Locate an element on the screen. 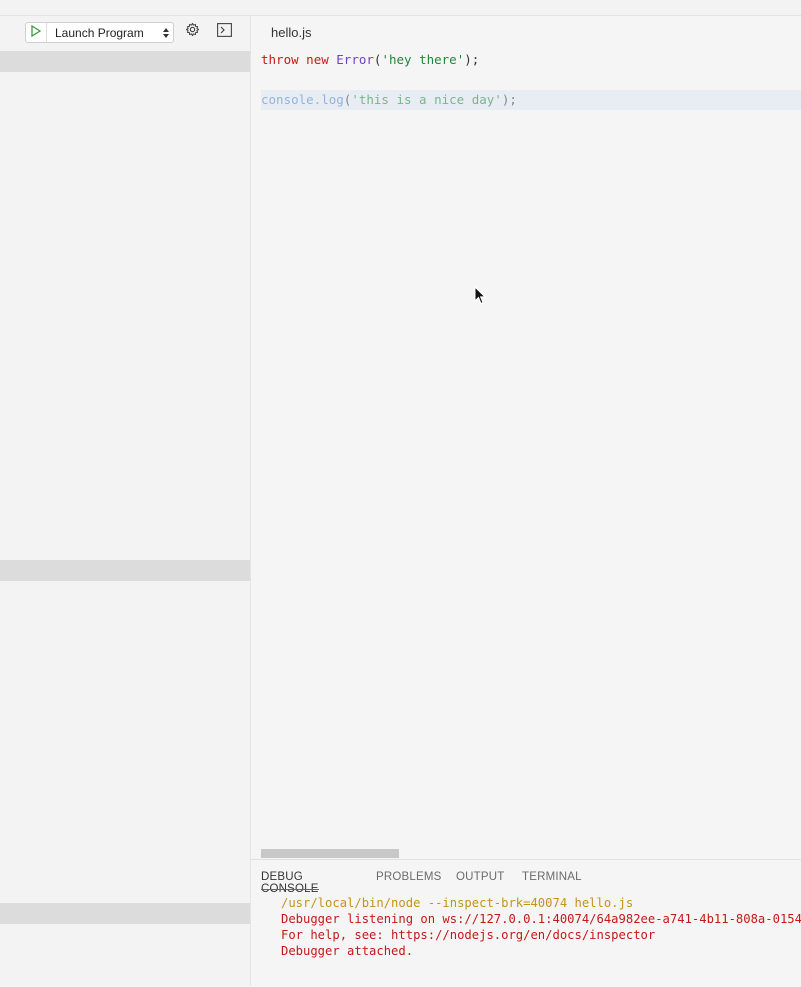 Image resolution: width=801 pixels, height=987 pixels. code-token: console.log is located at coordinates (302, 99).